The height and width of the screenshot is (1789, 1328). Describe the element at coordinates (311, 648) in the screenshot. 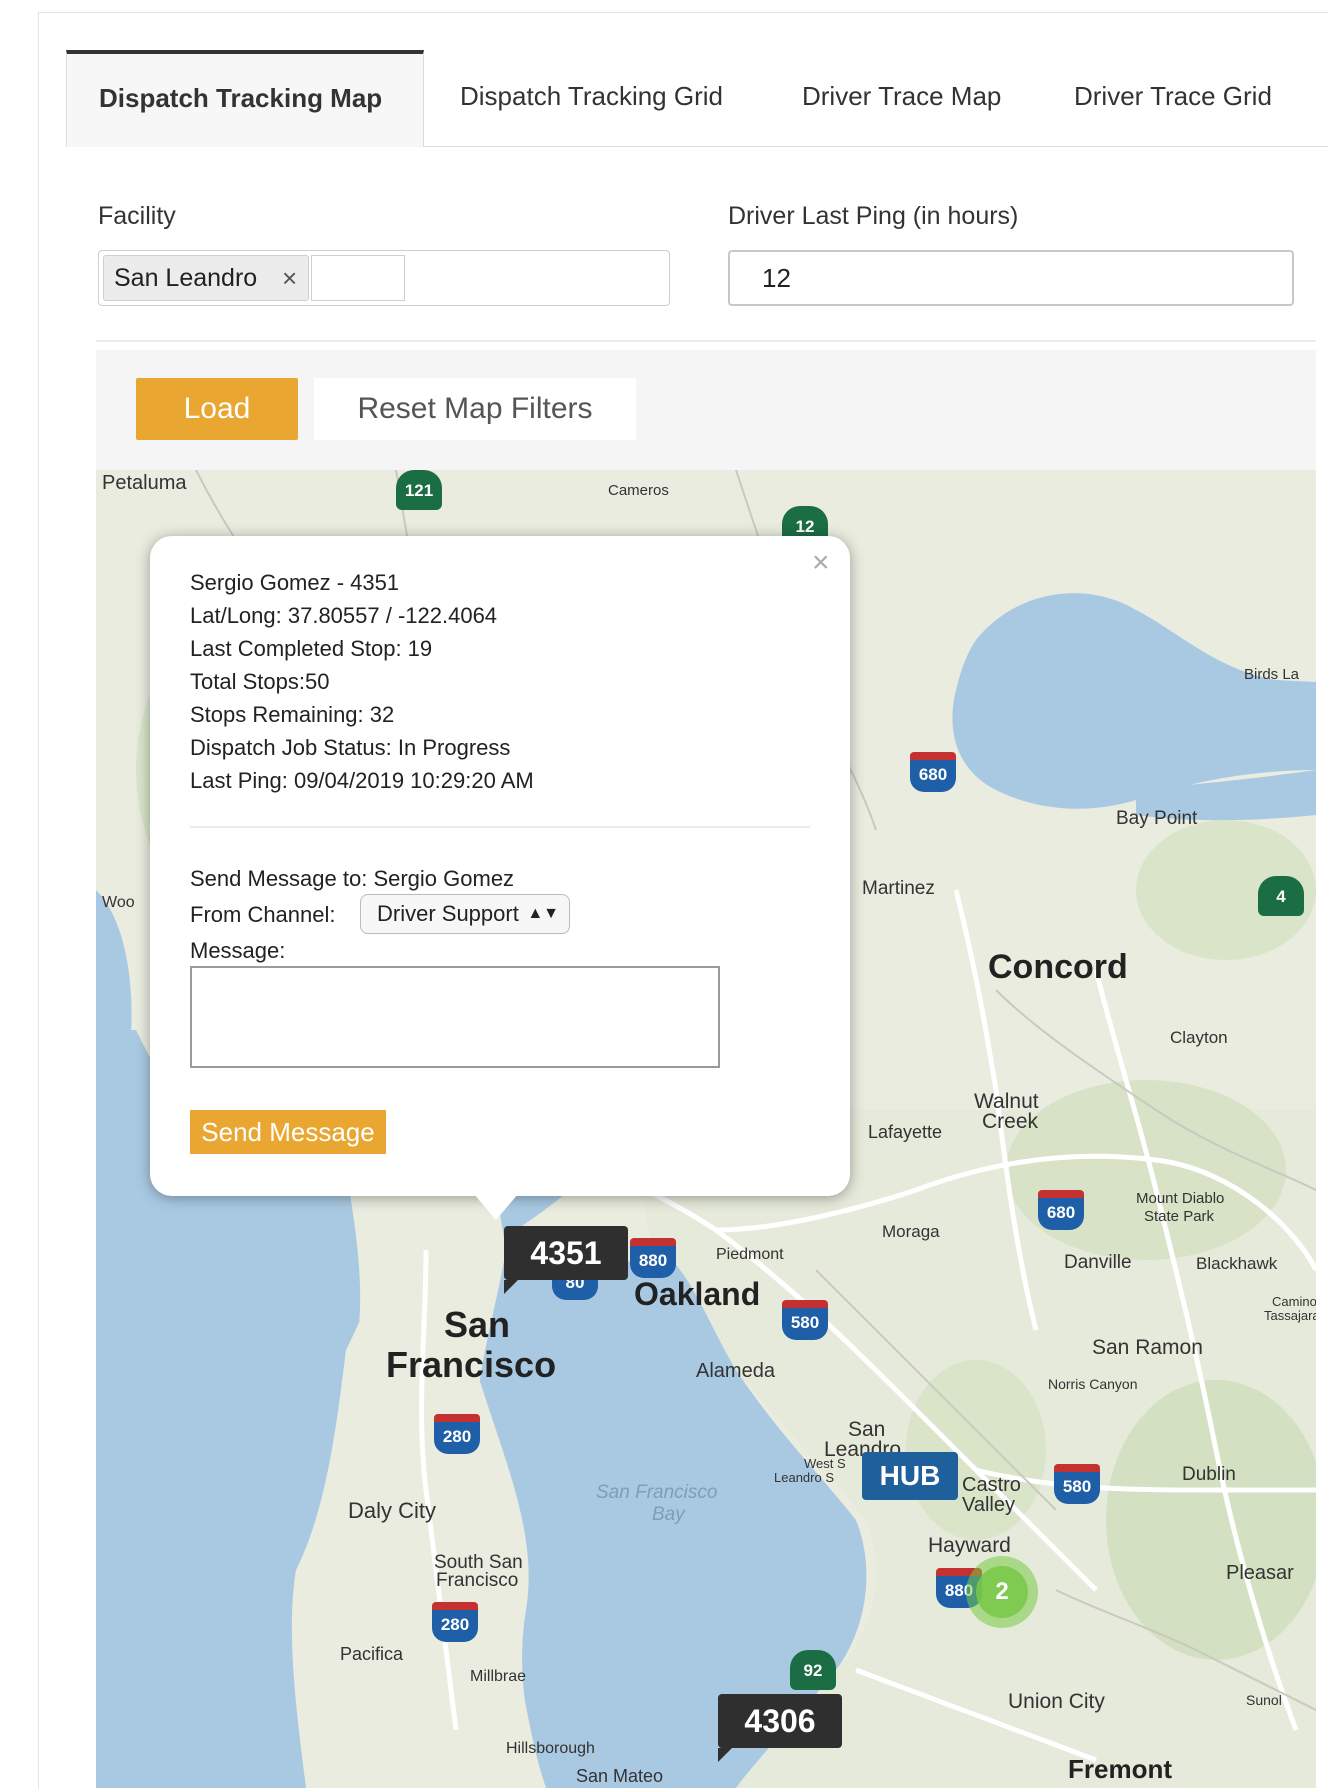

I see `last-completed-stop: Last Completed Stop: 19` at that location.